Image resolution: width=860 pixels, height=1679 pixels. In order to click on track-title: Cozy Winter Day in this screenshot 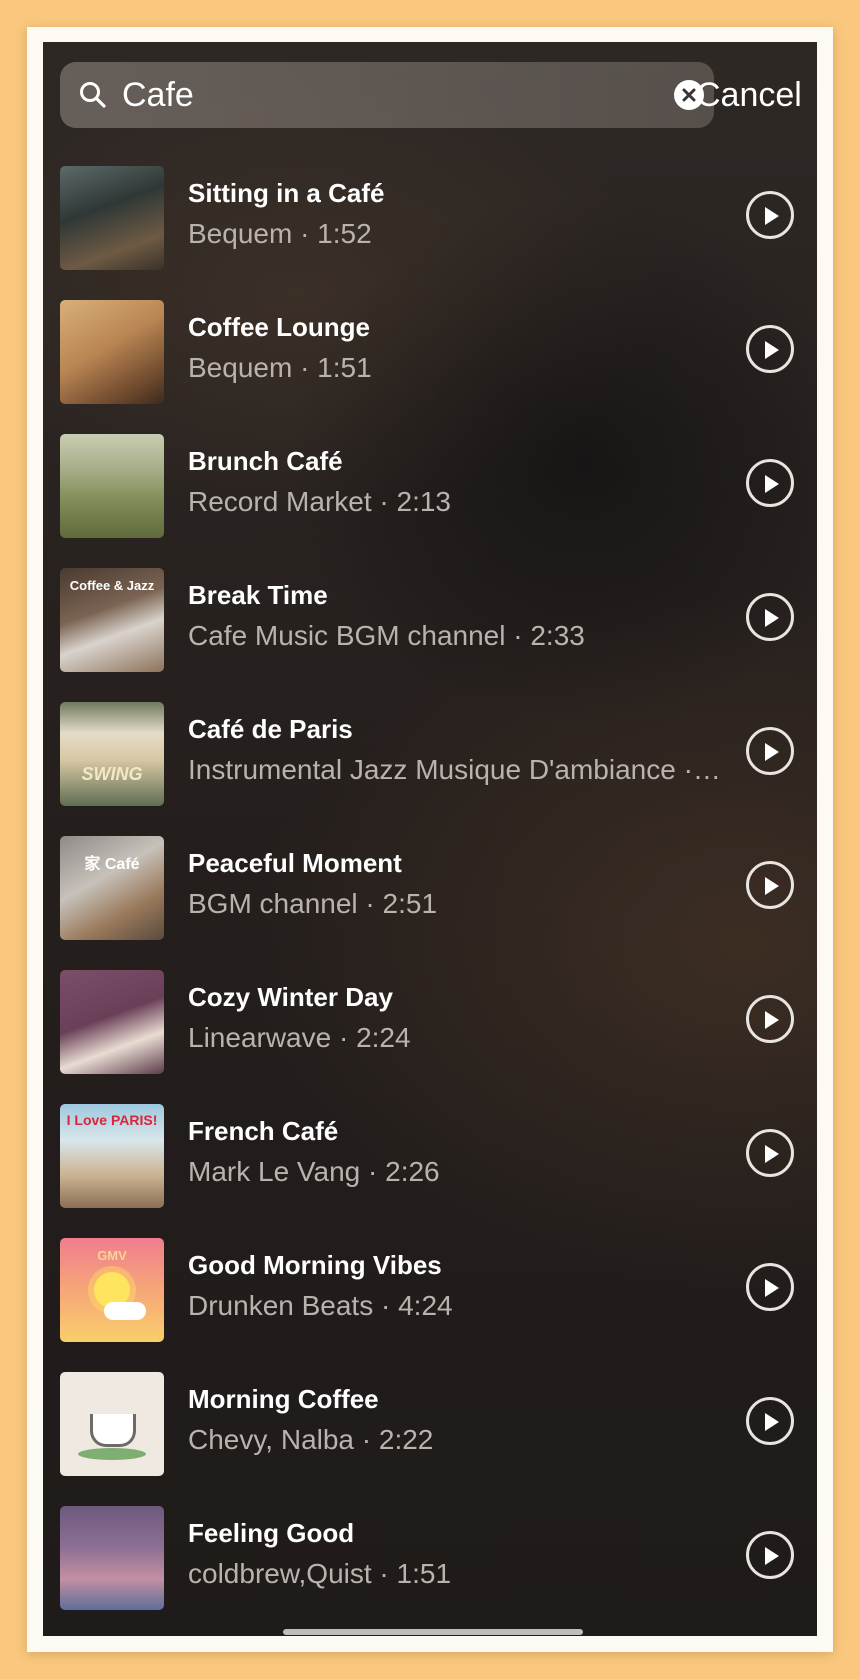, I will do `click(290, 997)`.